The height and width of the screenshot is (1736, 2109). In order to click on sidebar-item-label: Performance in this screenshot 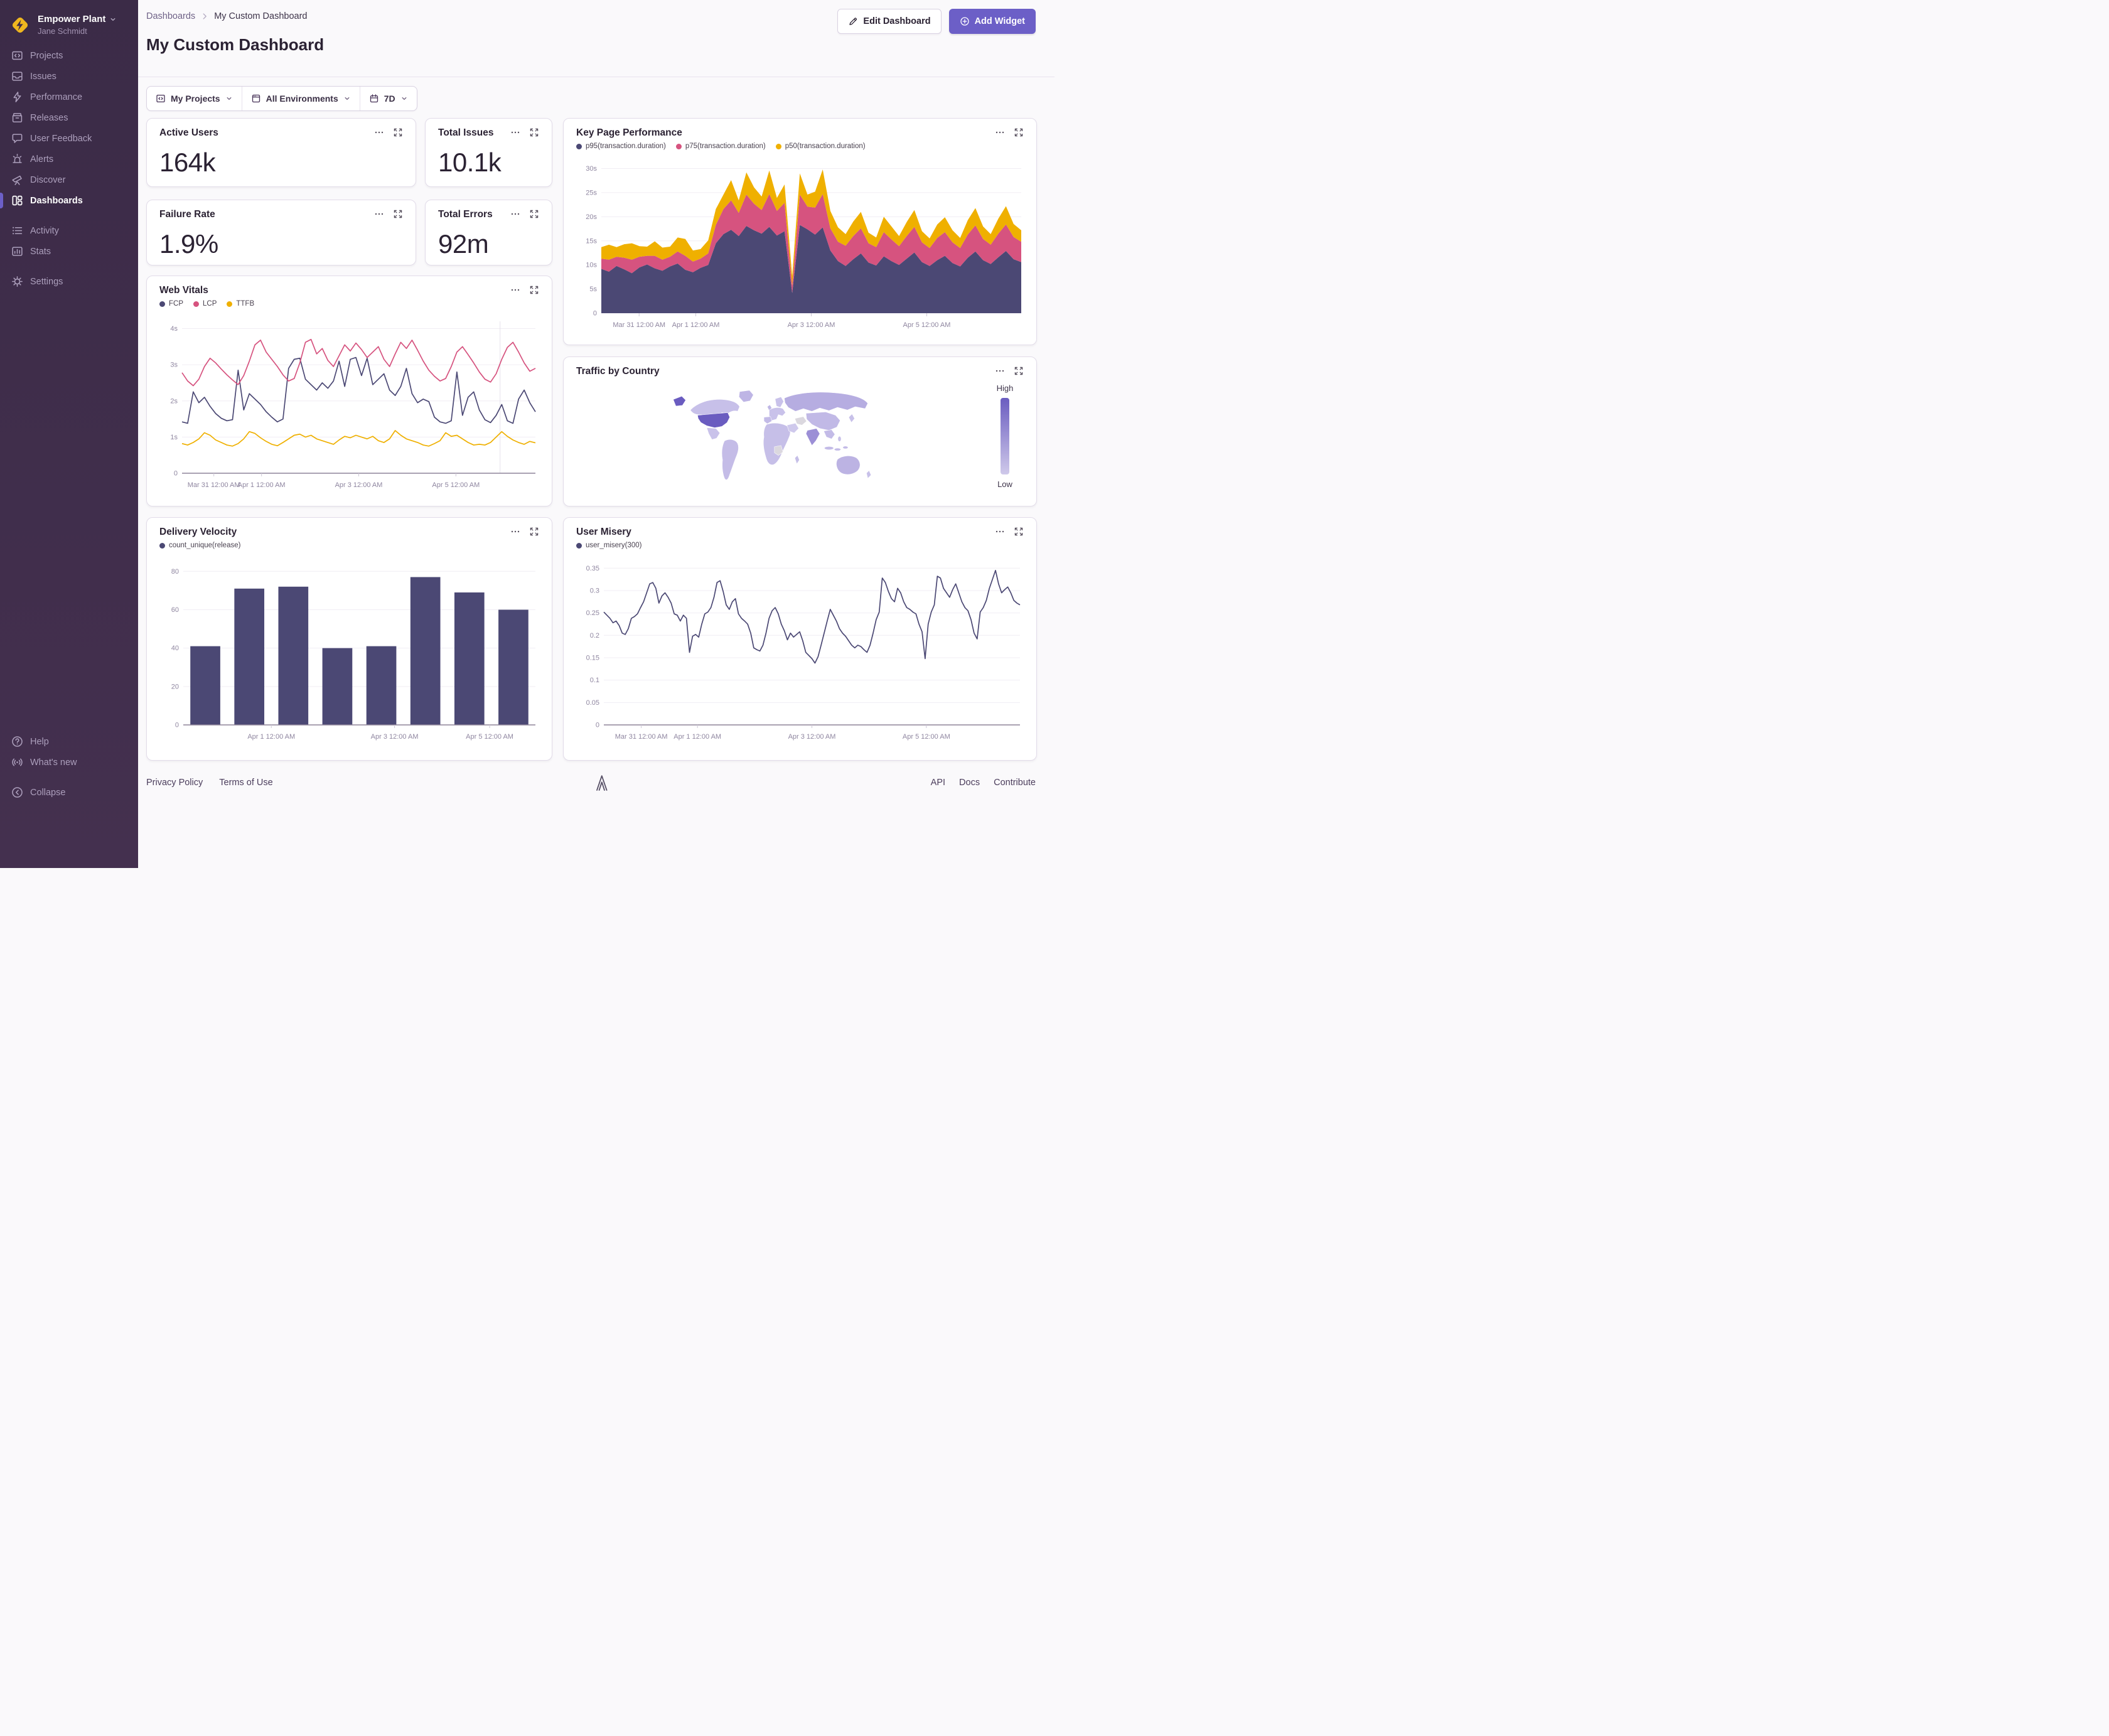, I will do `click(56, 97)`.